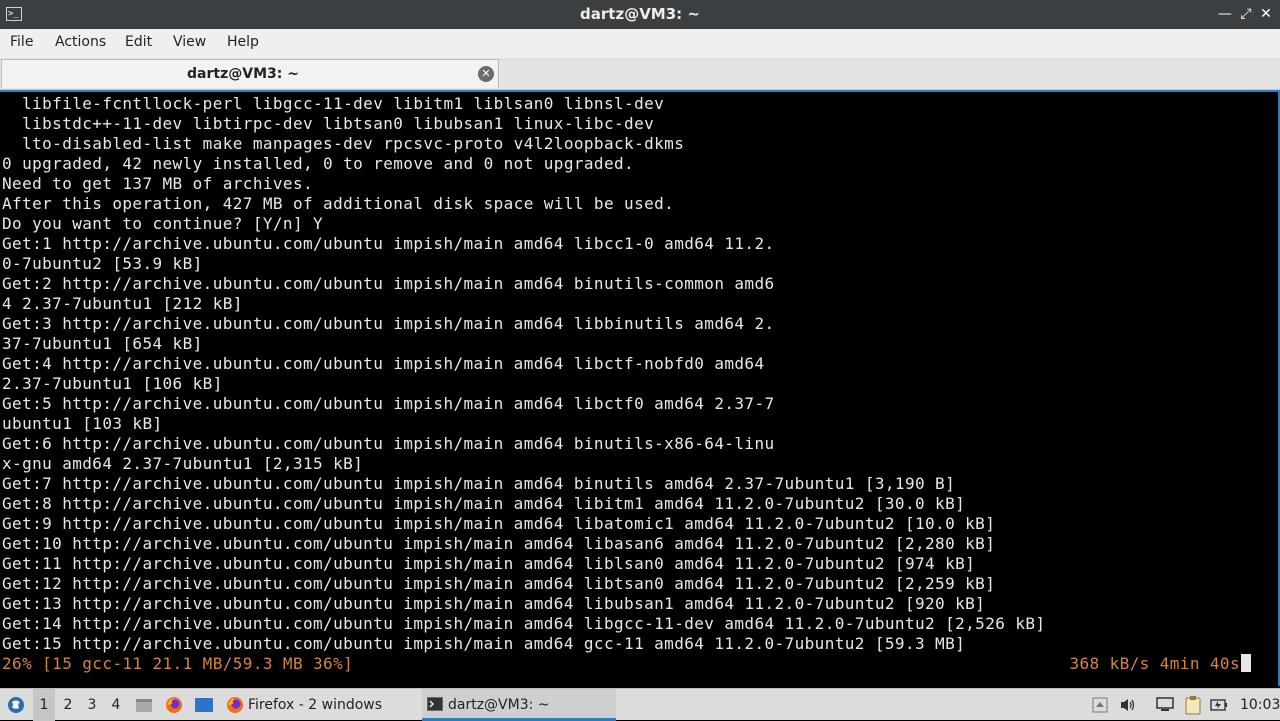 Image resolution: width=1280 pixels, height=721 pixels. I want to click on terminal-line: ubuntu1 [103 kB], so click(82, 423).